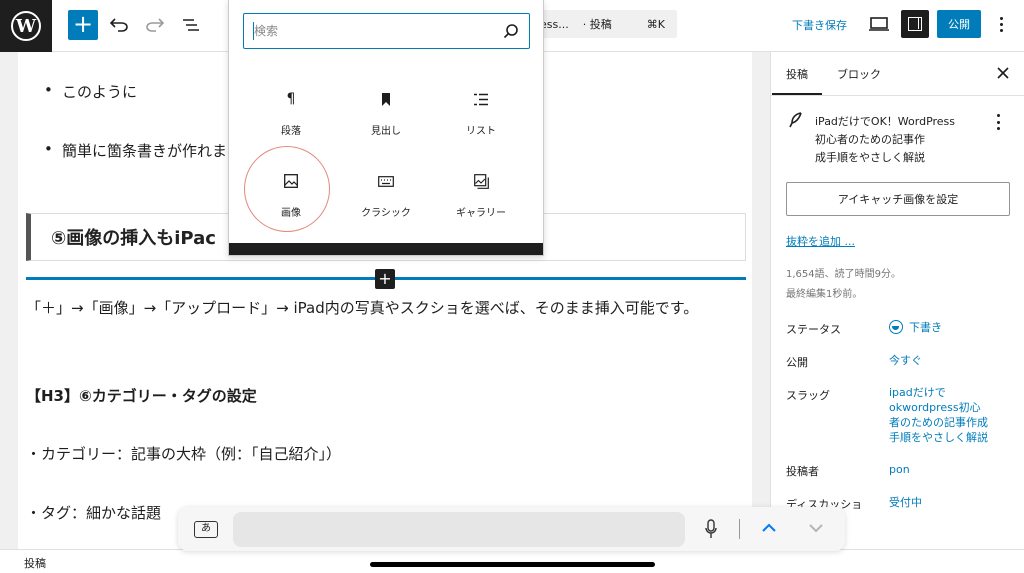 The height and width of the screenshot is (573, 1024). I want to click on input-language-button: あ, so click(206, 529).